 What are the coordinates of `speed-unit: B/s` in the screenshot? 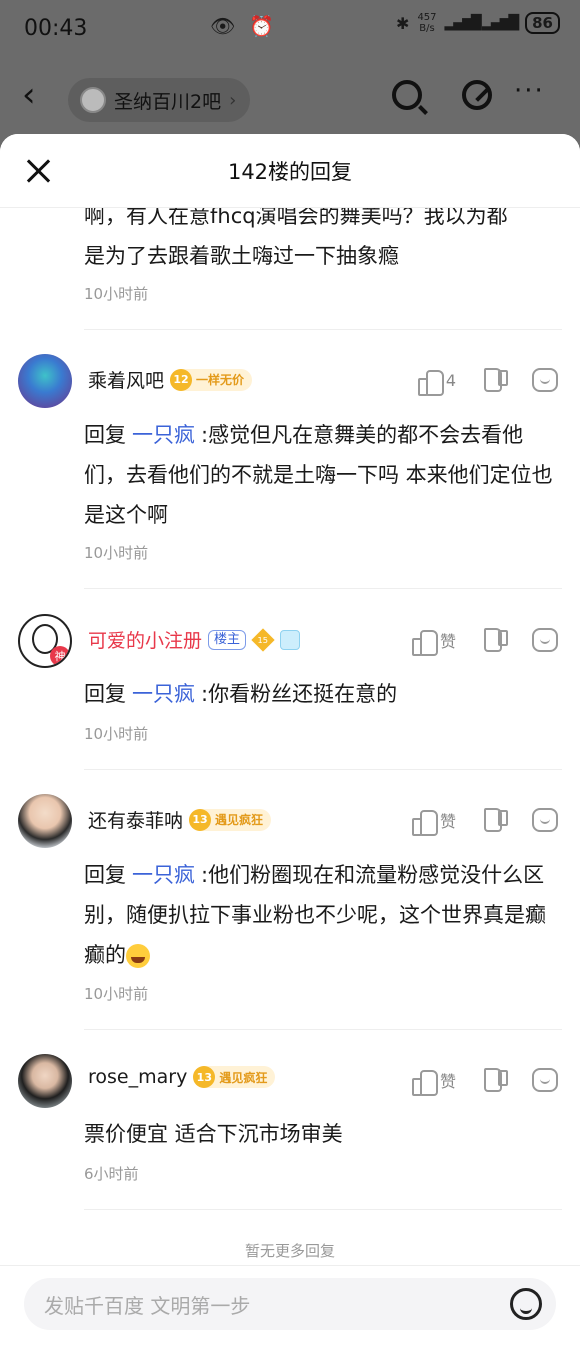 It's located at (427, 28).